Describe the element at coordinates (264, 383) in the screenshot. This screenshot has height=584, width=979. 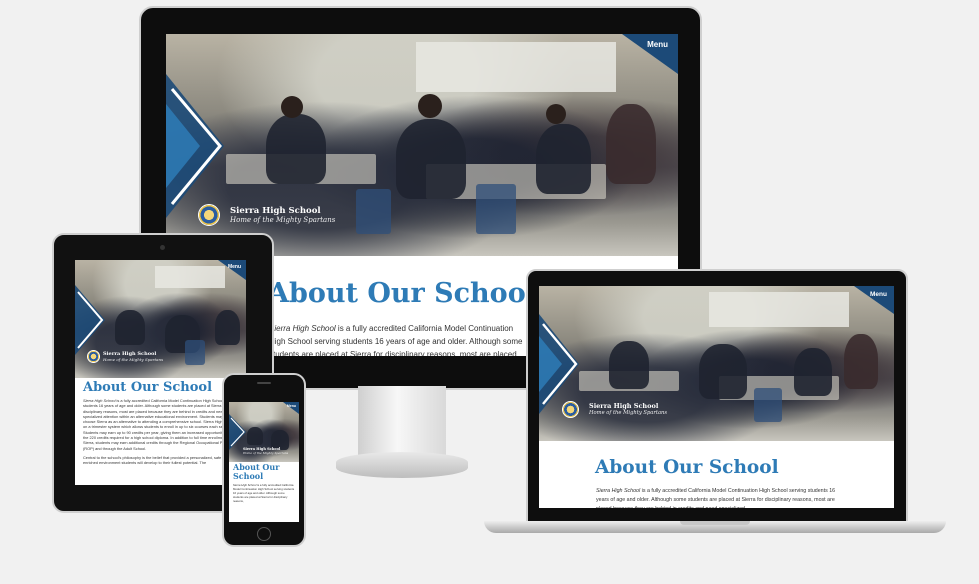
I see `phone-earpiece` at that location.